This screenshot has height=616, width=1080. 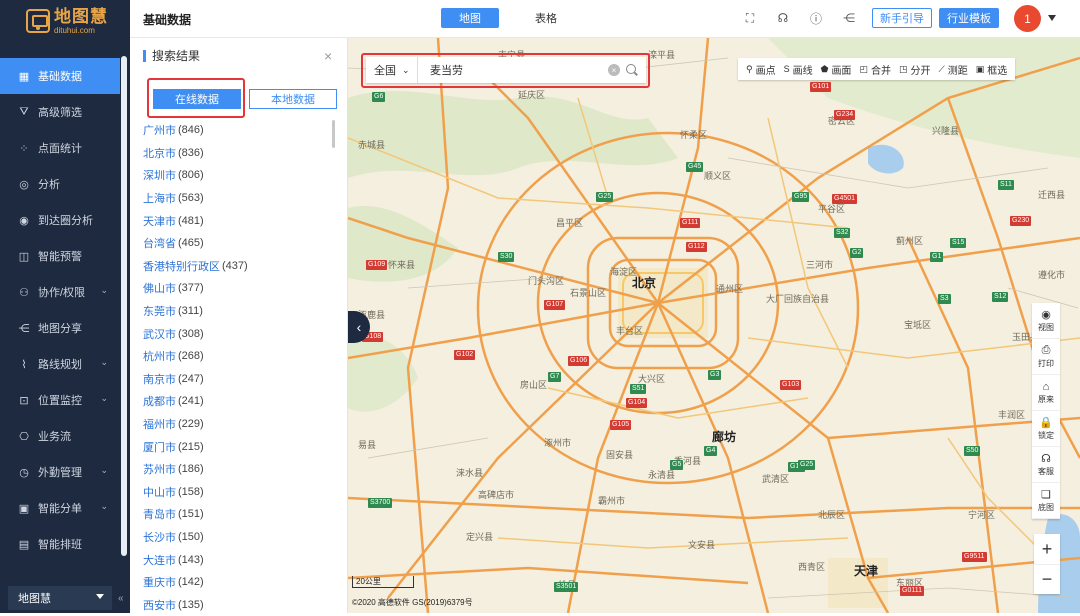 I want to click on sidebar-item: ▣ 智能分单 ⌄, so click(x=65, y=508).